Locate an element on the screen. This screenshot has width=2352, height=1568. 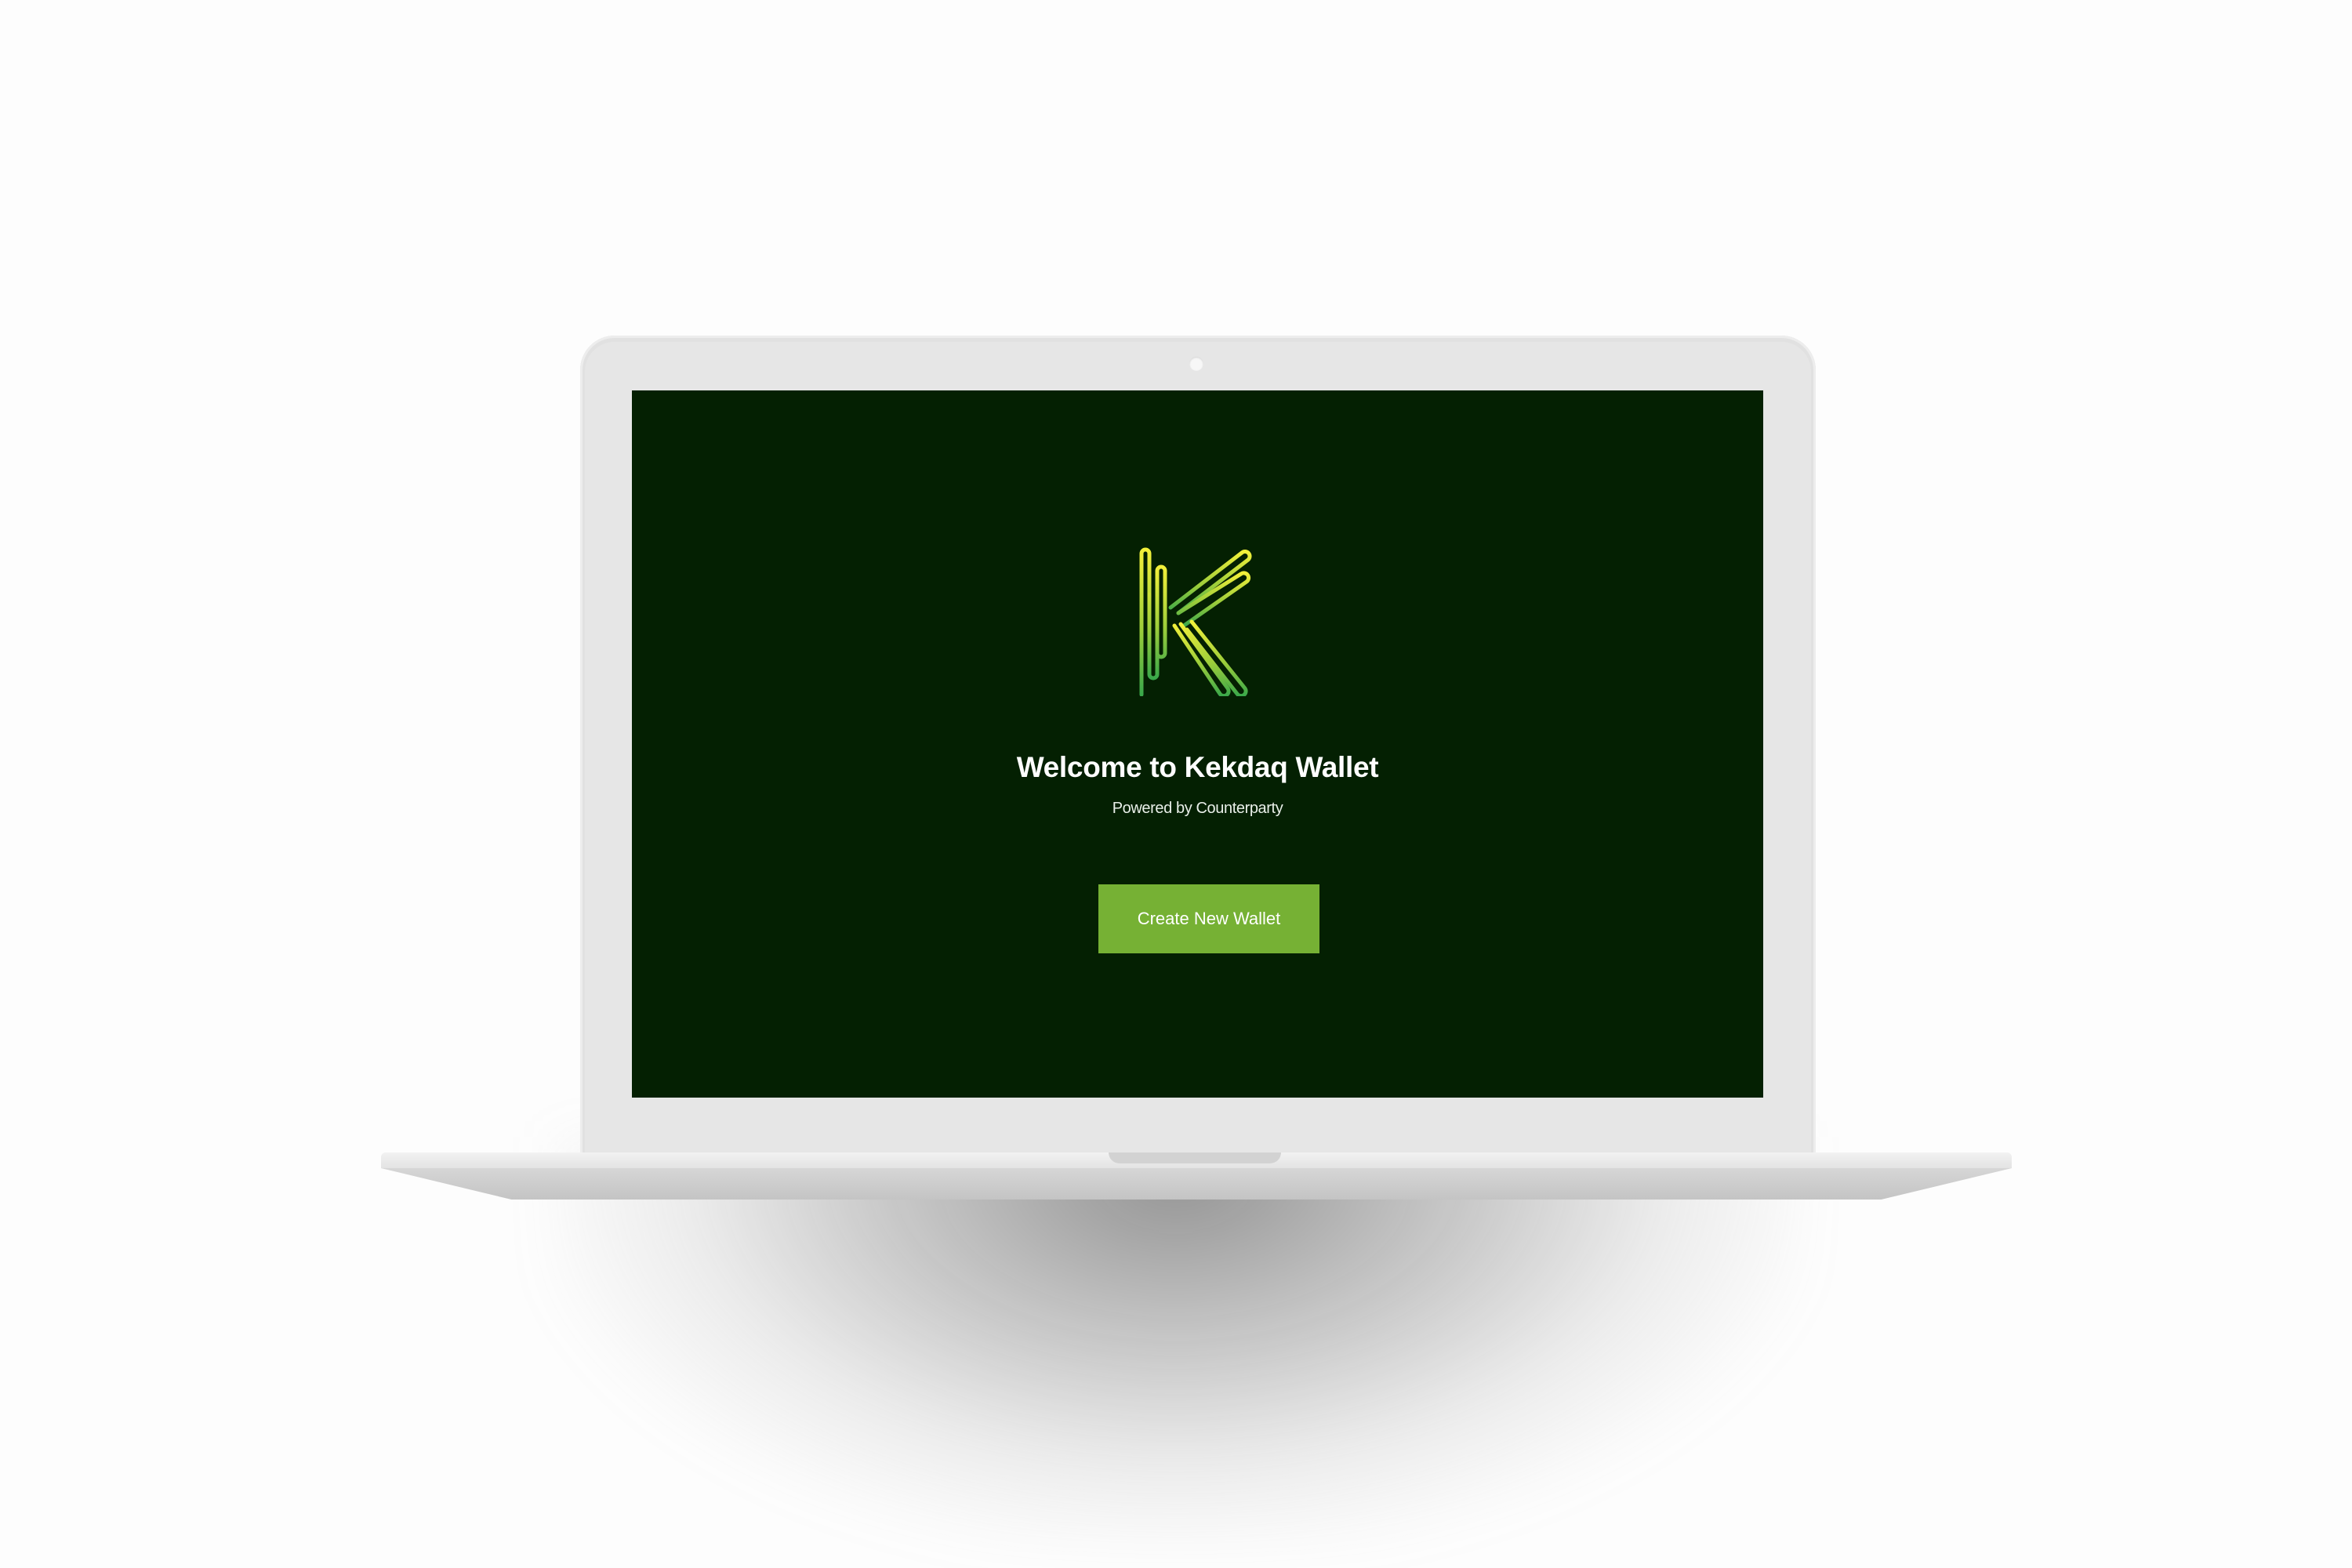
kekdaq-logo-icon is located at coordinates (1195, 621).